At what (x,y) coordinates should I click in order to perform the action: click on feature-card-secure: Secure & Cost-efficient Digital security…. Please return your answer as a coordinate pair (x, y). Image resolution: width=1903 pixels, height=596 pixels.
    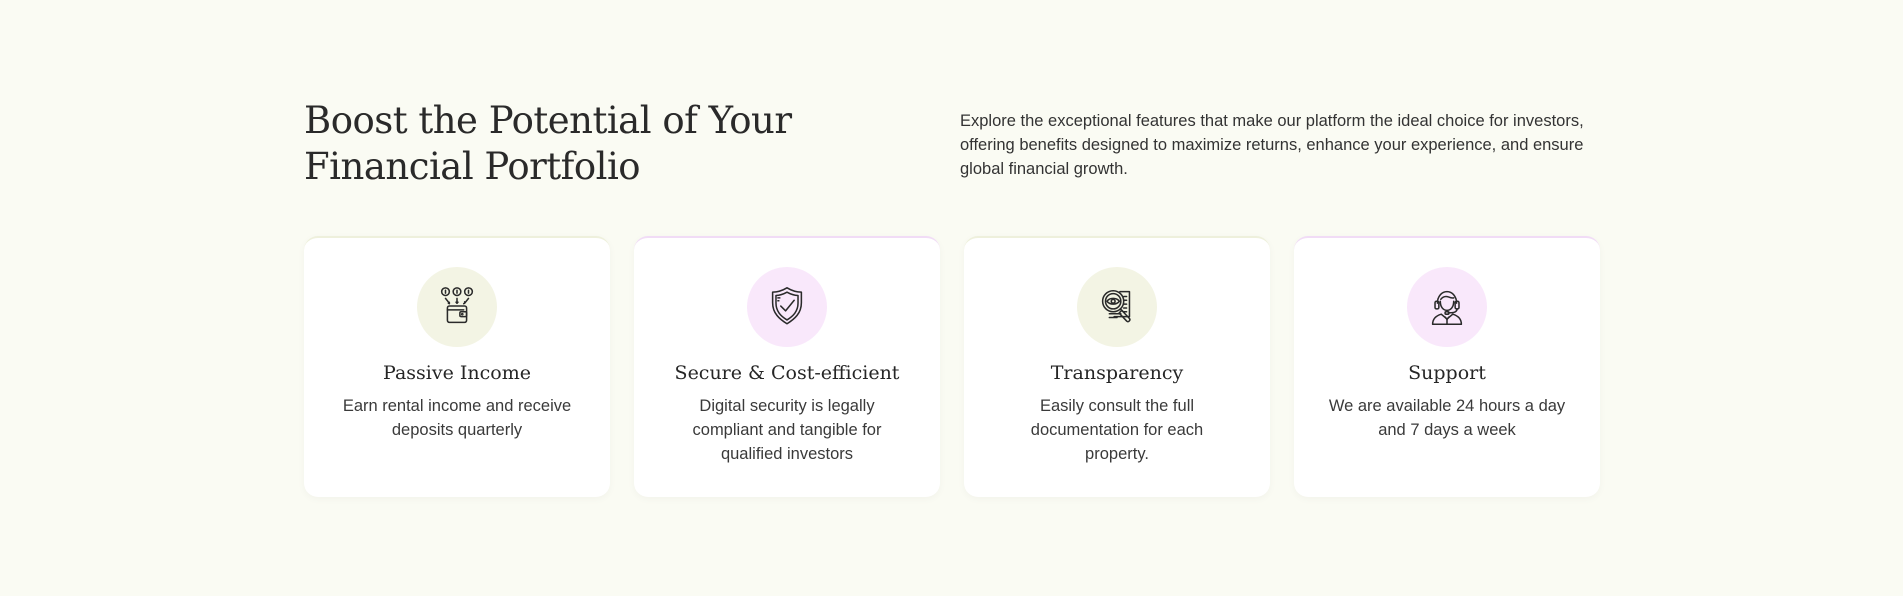
    Looking at the image, I should click on (787, 366).